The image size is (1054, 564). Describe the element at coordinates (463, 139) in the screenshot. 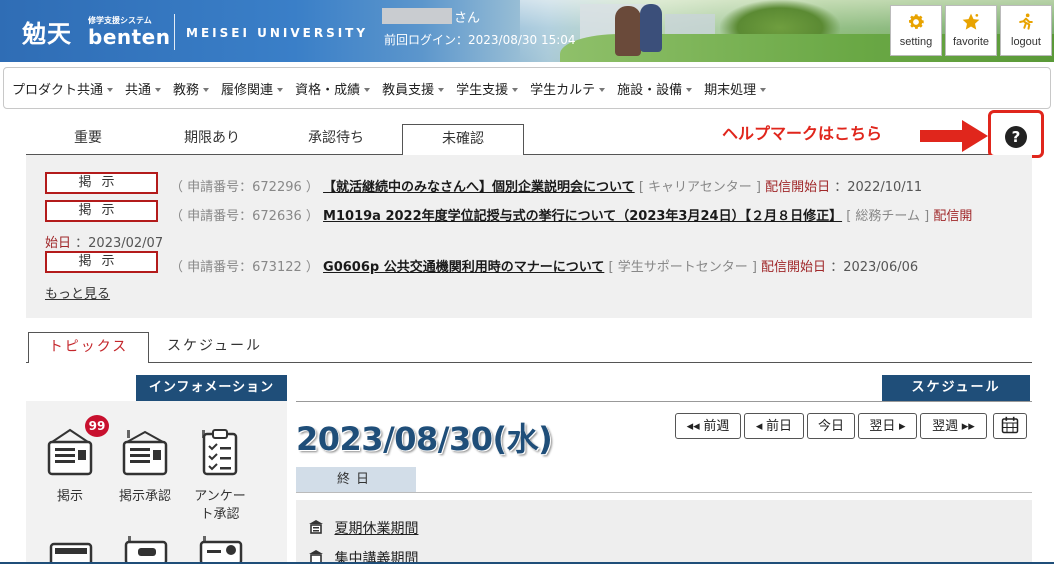

I see `tab-unconfirmed: 未確認` at that location.